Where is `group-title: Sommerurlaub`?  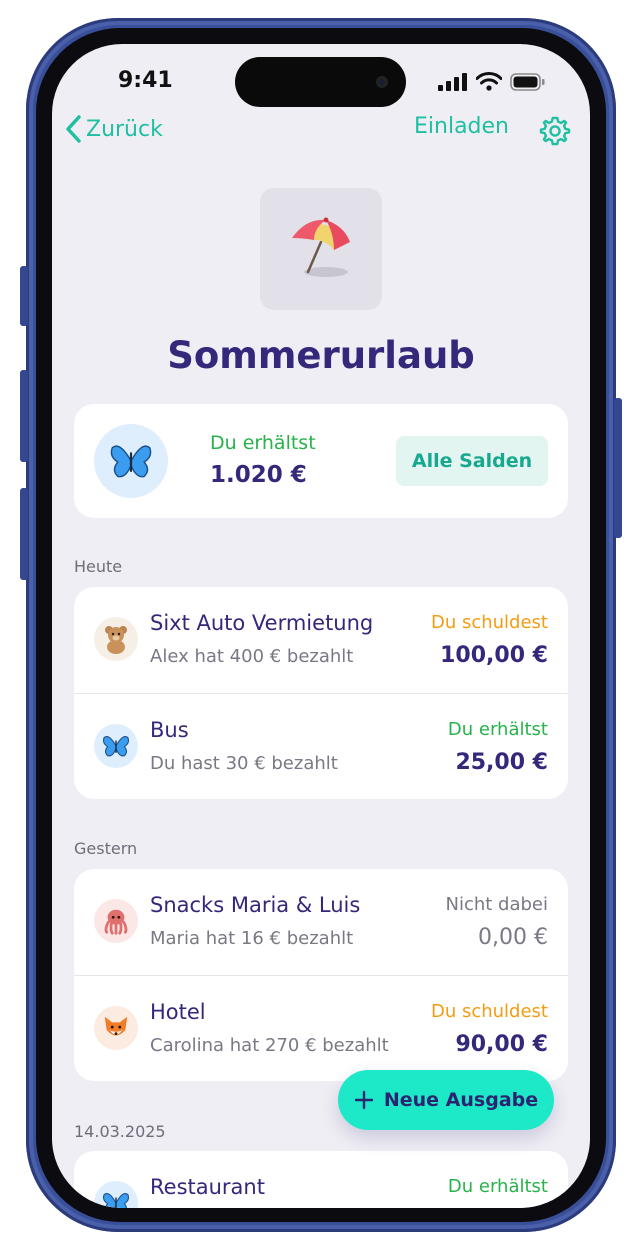
group-title: Sommerurlaub is located at coordinates (321, 355).